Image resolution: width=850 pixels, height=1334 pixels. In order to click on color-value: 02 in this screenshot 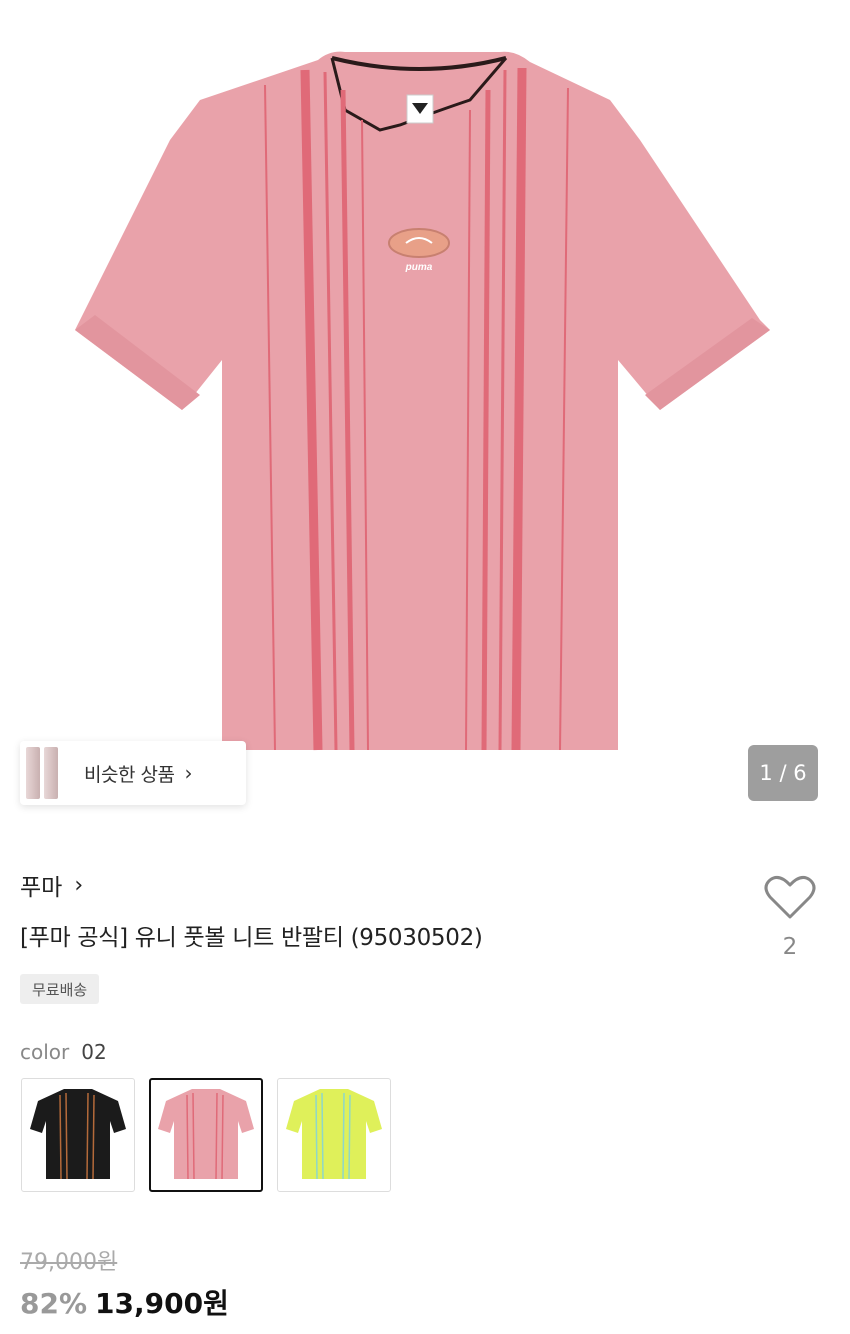, I will do `click(94, 1052)`.